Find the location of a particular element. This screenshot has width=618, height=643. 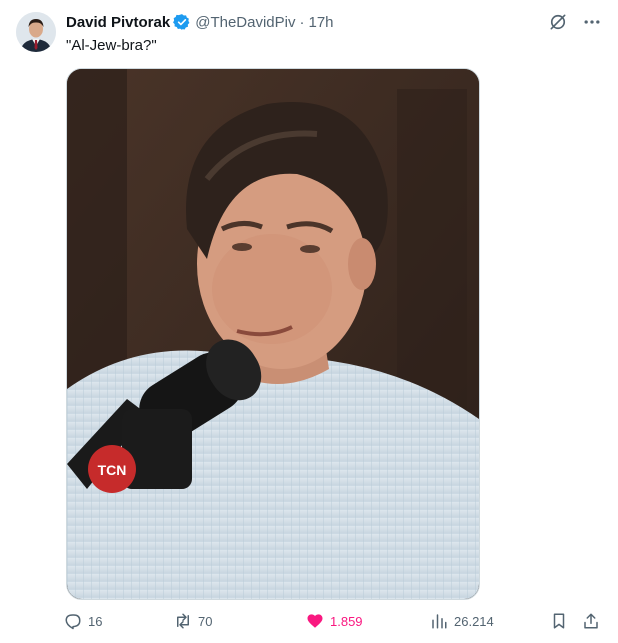

views-count: 26.214 is located at coordinates (474, 621).